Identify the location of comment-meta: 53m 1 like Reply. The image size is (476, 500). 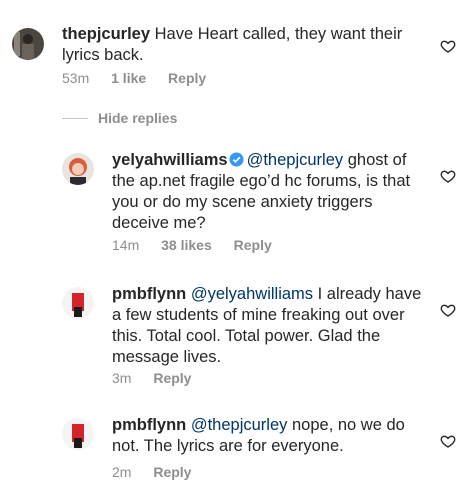
(143, 78).